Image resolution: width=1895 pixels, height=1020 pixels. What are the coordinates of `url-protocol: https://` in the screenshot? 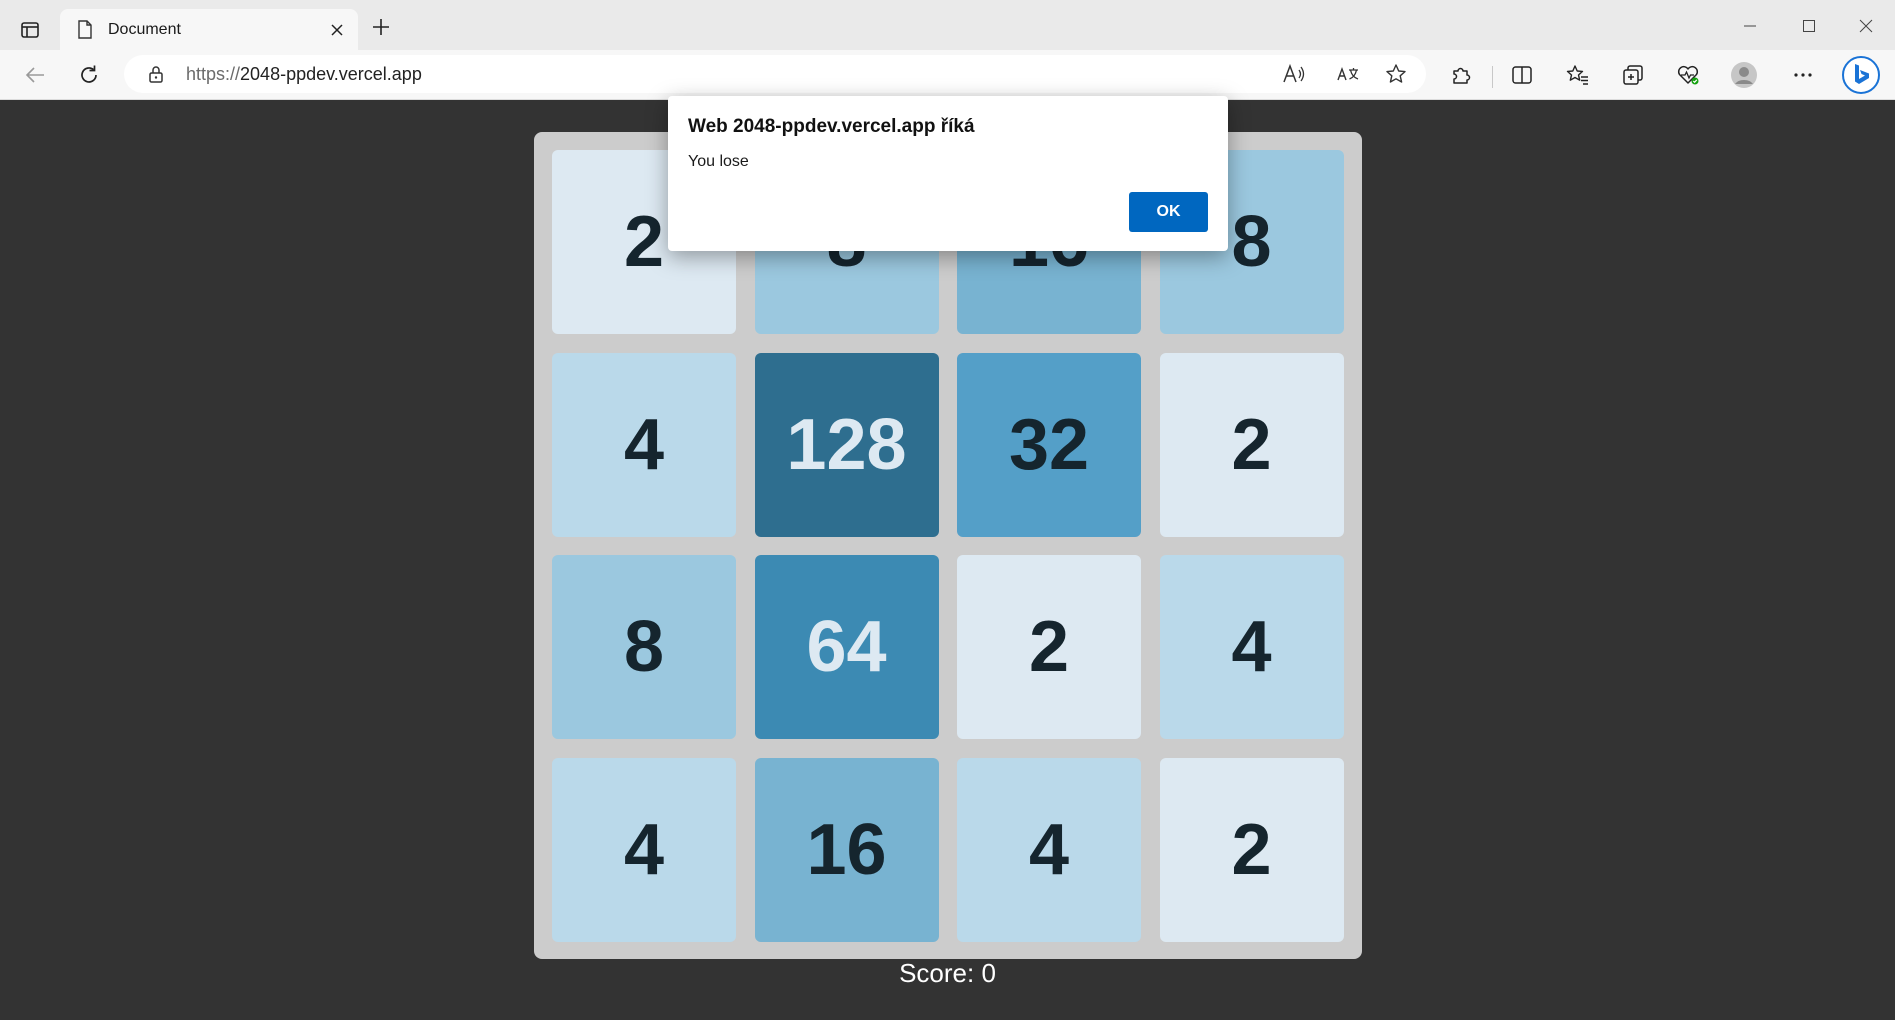 It's located at (213, 74).